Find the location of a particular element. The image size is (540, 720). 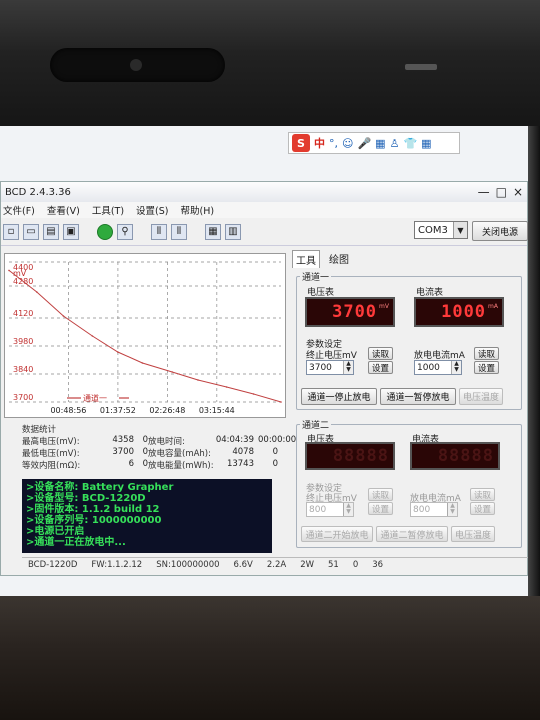

ch1-pause-button: 通道一暂停放电 is located at coordinates (418, 396).